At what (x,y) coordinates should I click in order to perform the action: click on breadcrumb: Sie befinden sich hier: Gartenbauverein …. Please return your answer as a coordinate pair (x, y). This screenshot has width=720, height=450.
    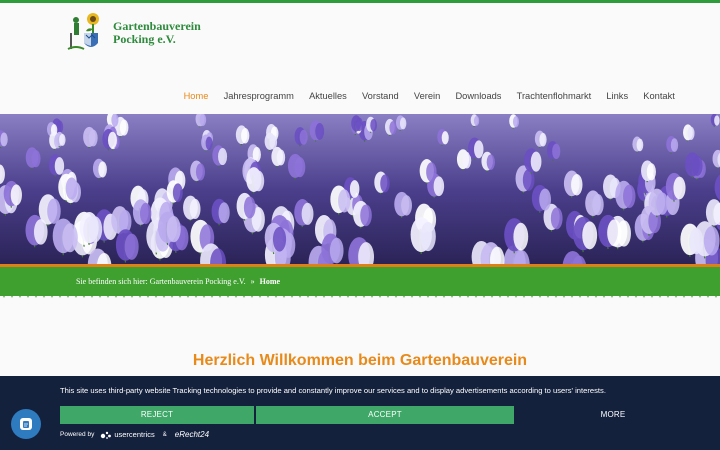
    Looking at the image, I should click on (178, 281).